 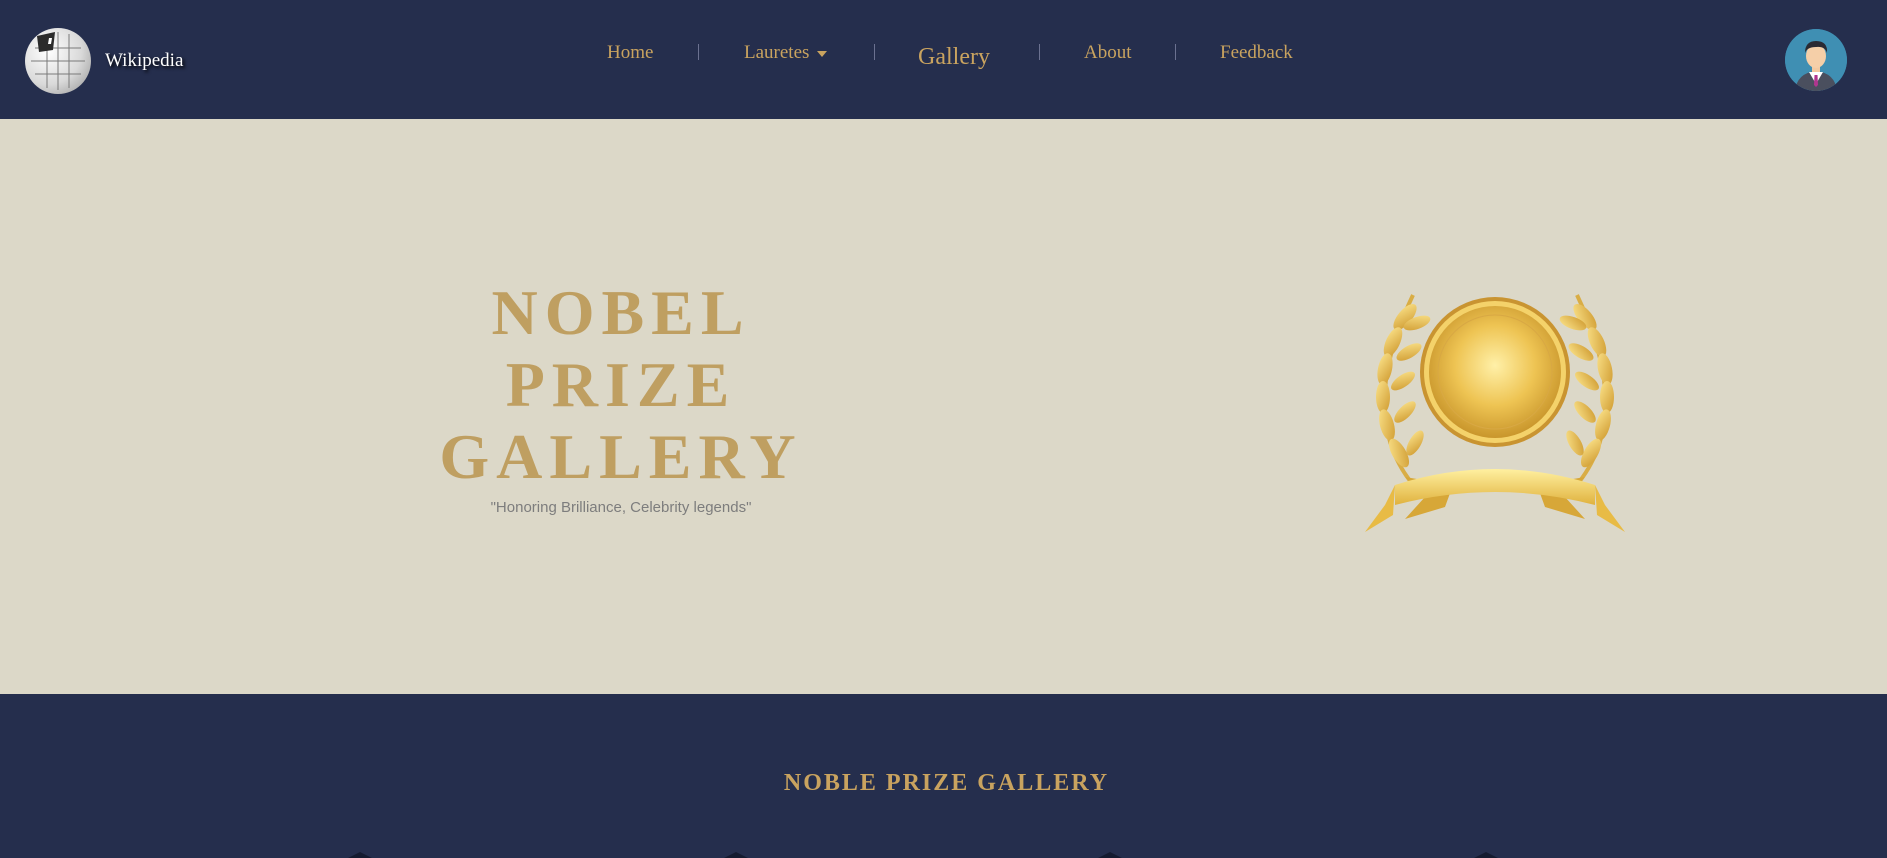 What do you see at coordinates (777, 52) in the screenshot?
I see `nav-lauretes-label: Lauretes` at bounding box center [777, 52].